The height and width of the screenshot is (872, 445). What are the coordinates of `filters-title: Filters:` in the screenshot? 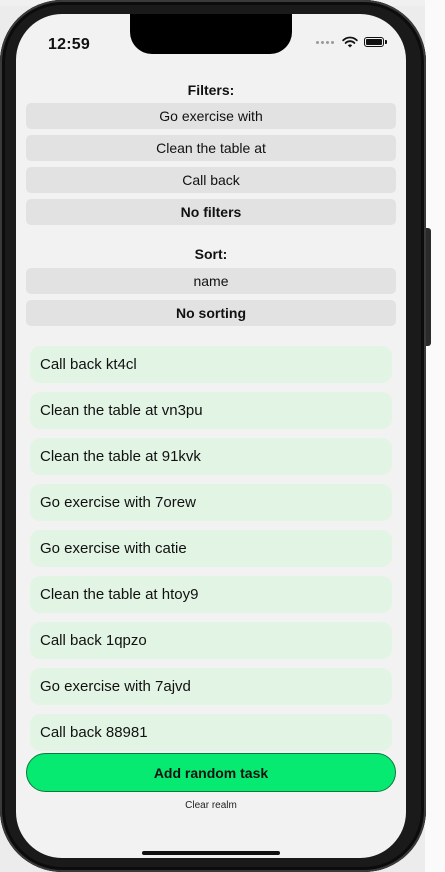 It's located at (211, 90).